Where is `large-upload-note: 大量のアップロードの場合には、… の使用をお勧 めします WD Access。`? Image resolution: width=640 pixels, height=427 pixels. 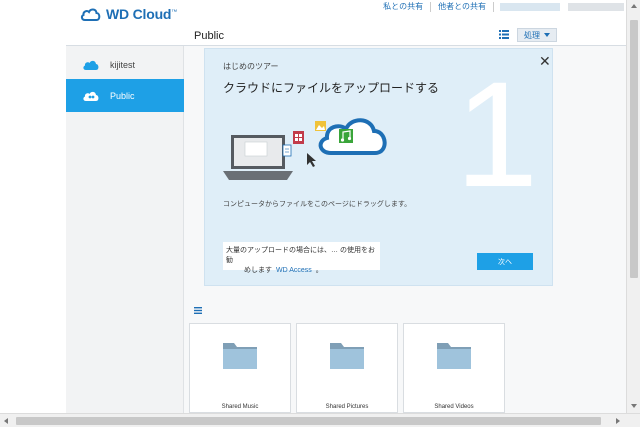
large-upload-note: 大量のアップロードの場合には、… の使用をお勧 めします WD Access。 is located at coordinates (301, 258).